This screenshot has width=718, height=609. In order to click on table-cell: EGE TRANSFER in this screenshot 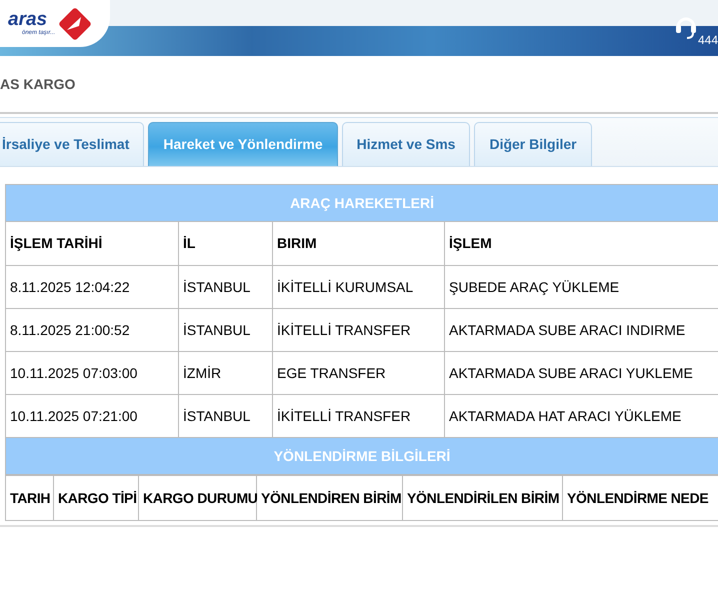, I will do `click(358, 373)`.